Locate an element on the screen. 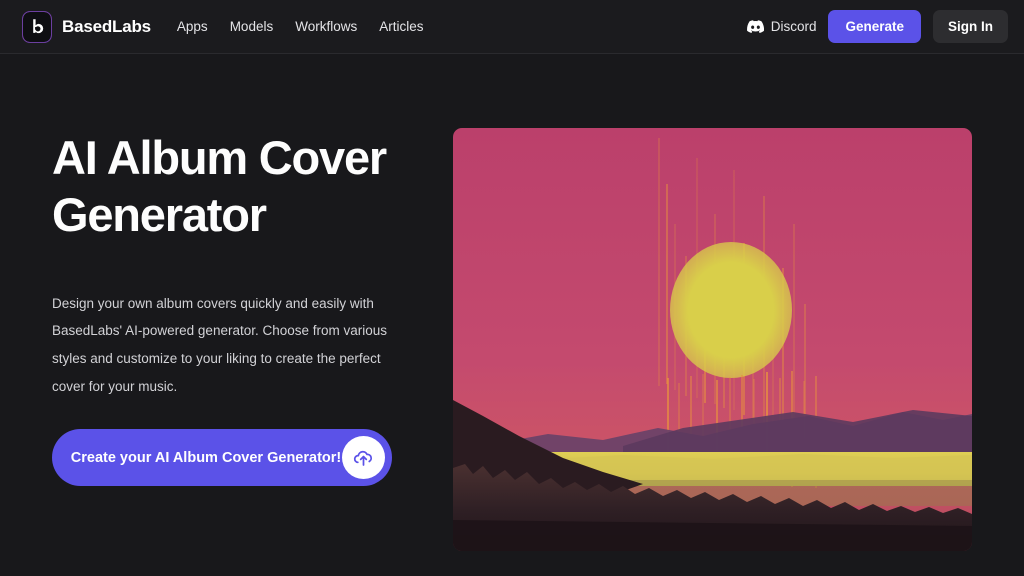 This screenshot has width=1024, height=576. create-album-cover-cta-button: Create your AI Album Cover Generator! is located at coordinates (222, 457).